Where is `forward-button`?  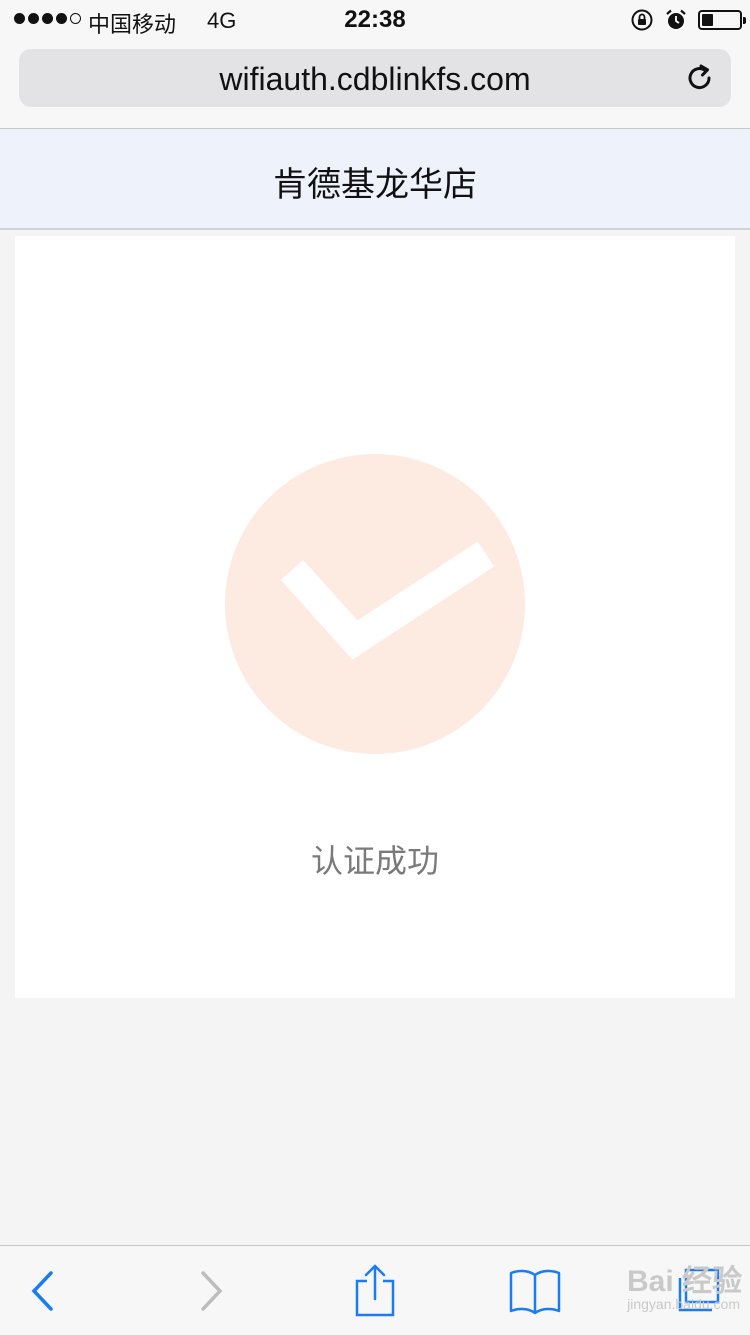 forward-button is located at coordinates (211, 1290).